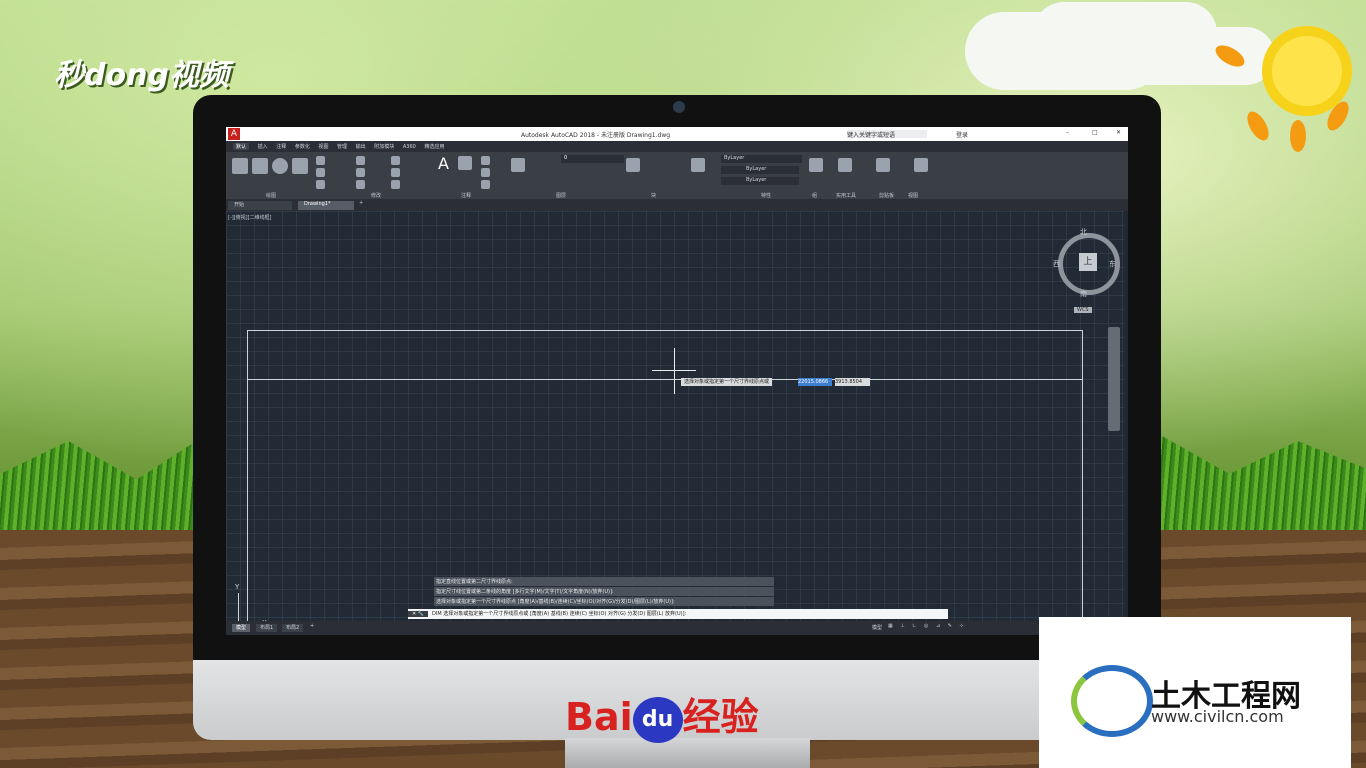 The height and width of the screenshot is (768, 1366). I want to click on tab-manage: 管理, so click(342, 146).